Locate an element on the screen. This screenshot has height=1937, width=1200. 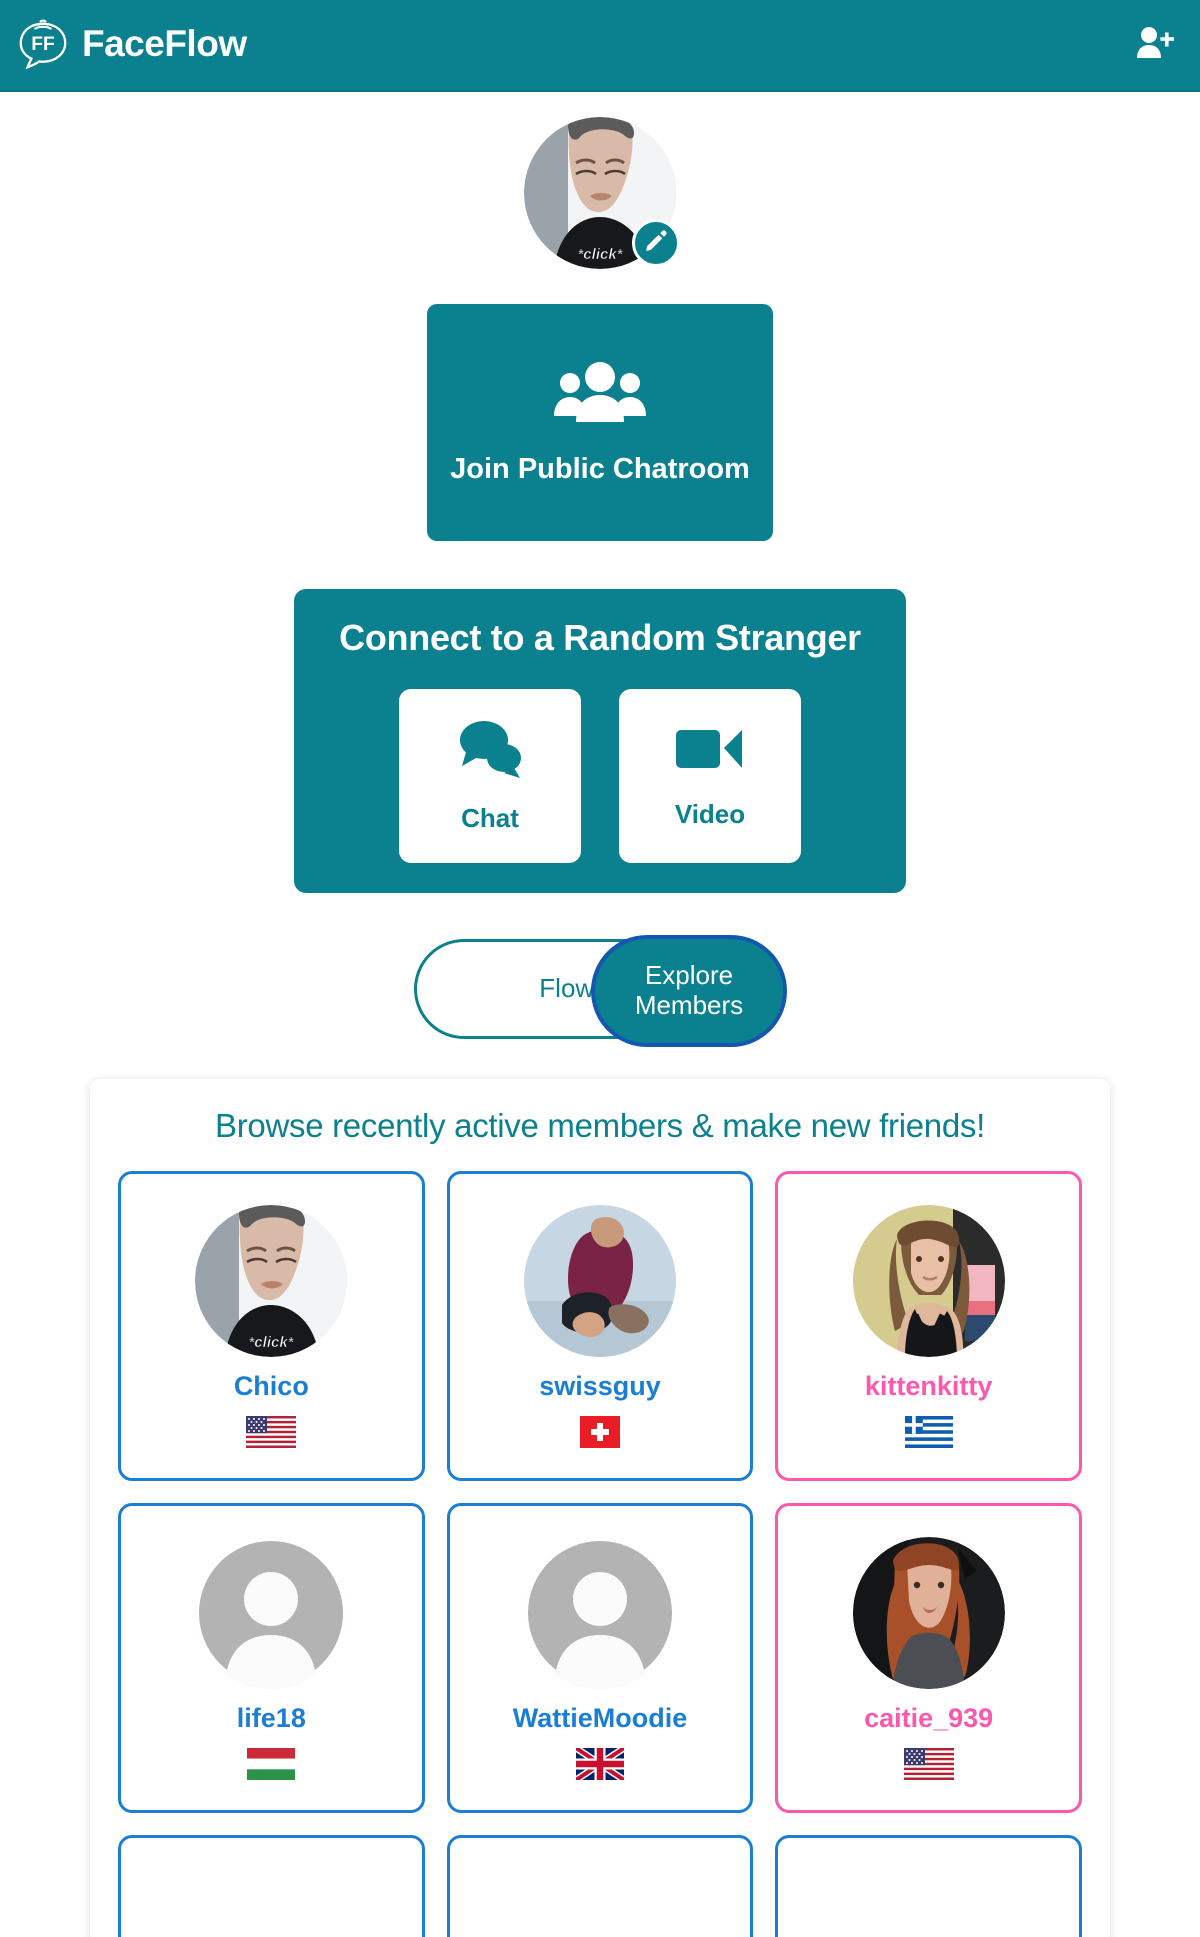
member-name: life18 is located at coordinates (271, 1717).